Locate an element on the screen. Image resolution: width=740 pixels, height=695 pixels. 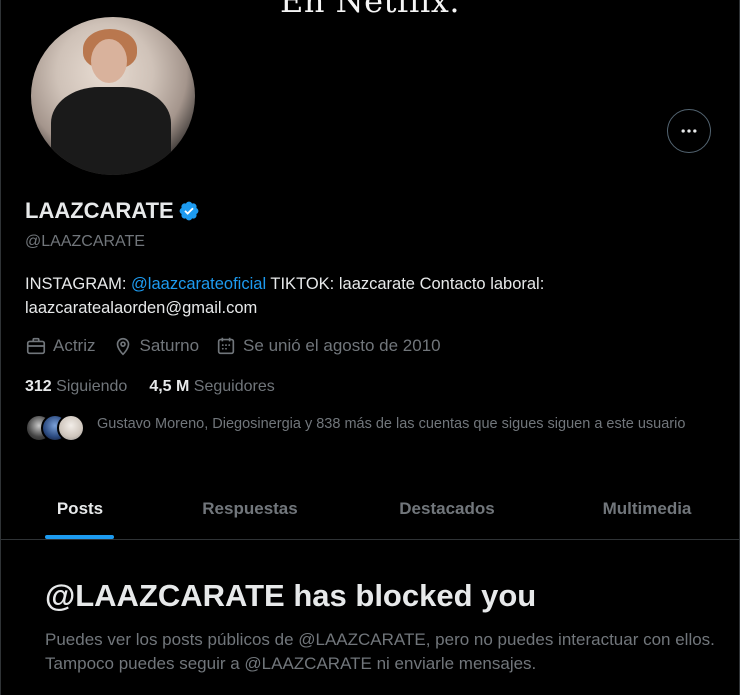
tab-label: Multimedia is located at coordinates (647, 508).